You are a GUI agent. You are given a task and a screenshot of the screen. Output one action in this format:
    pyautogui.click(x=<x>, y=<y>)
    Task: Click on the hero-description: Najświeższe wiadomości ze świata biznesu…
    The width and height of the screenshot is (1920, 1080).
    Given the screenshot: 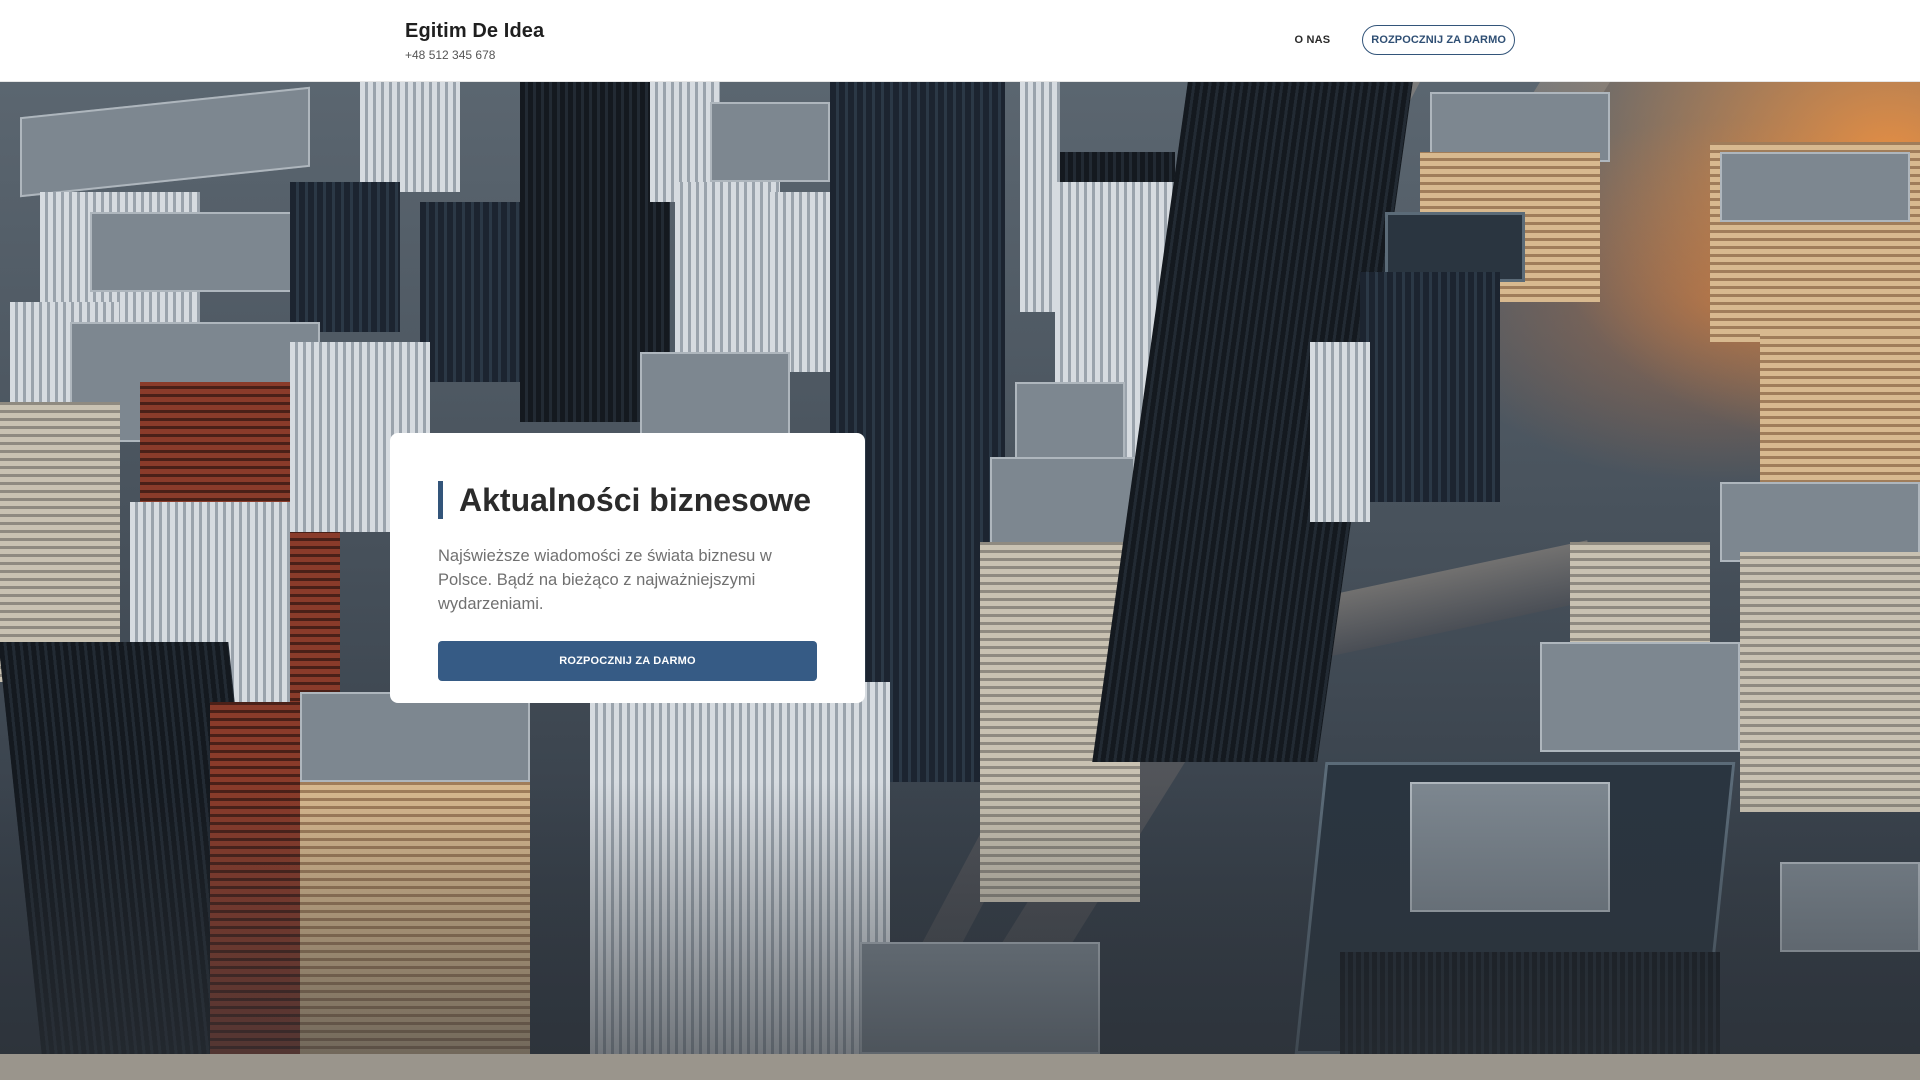 What is the action you would take?
    pyautogui.click(x=605, y=580)
    